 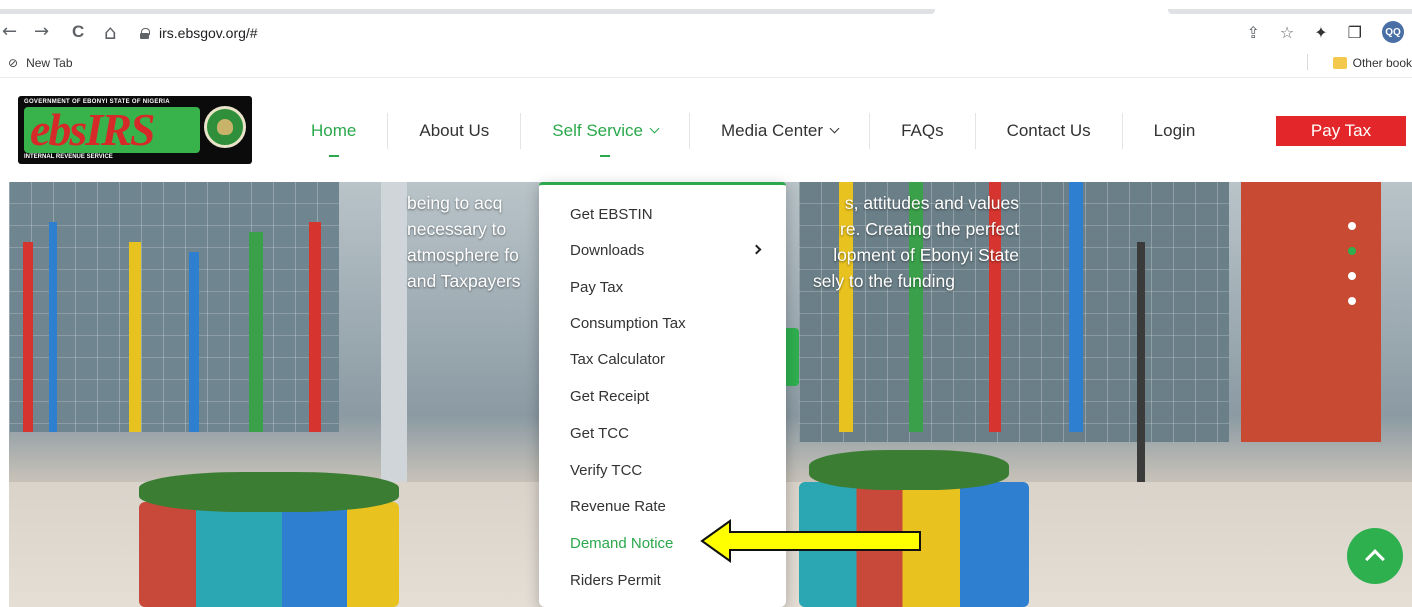 What do you see at coordinates (756, 249) in the screenshot?
I see `chevron-right-icon` at bounding box center [756, 249].